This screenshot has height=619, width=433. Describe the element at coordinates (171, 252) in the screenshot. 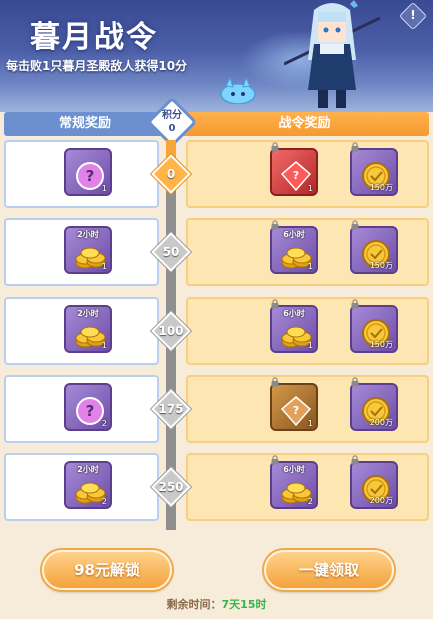

I see `milestone-score: 50` at that location.